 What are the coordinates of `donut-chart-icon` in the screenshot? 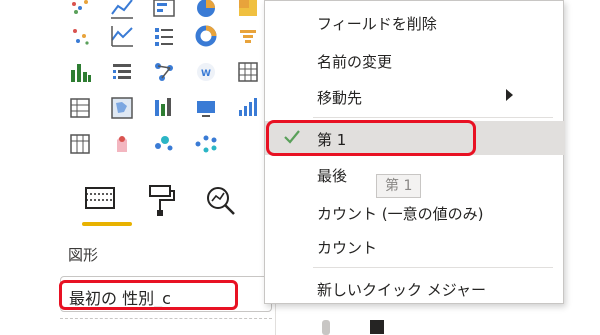 It's located at (206, 36).